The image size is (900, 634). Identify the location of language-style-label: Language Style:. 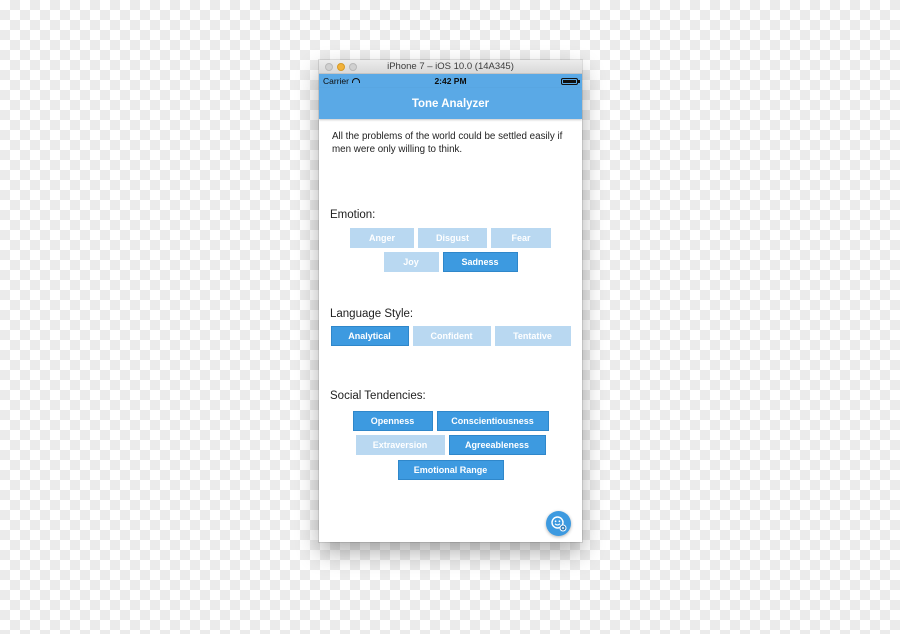
(372, 314).